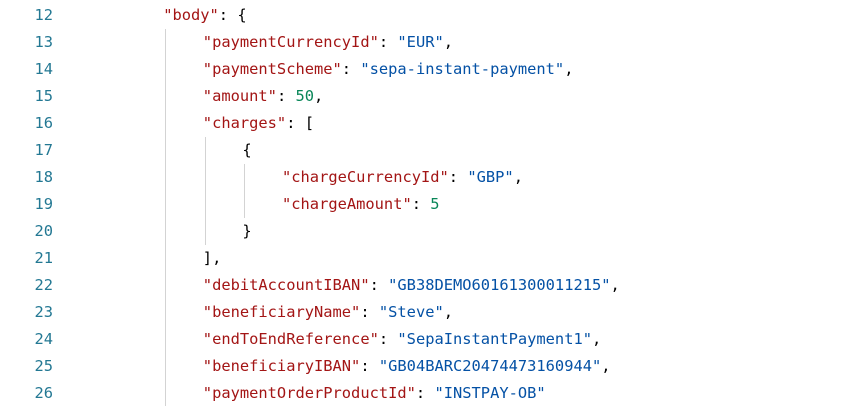  I want to click on code-text: ],, so click(212, 258).